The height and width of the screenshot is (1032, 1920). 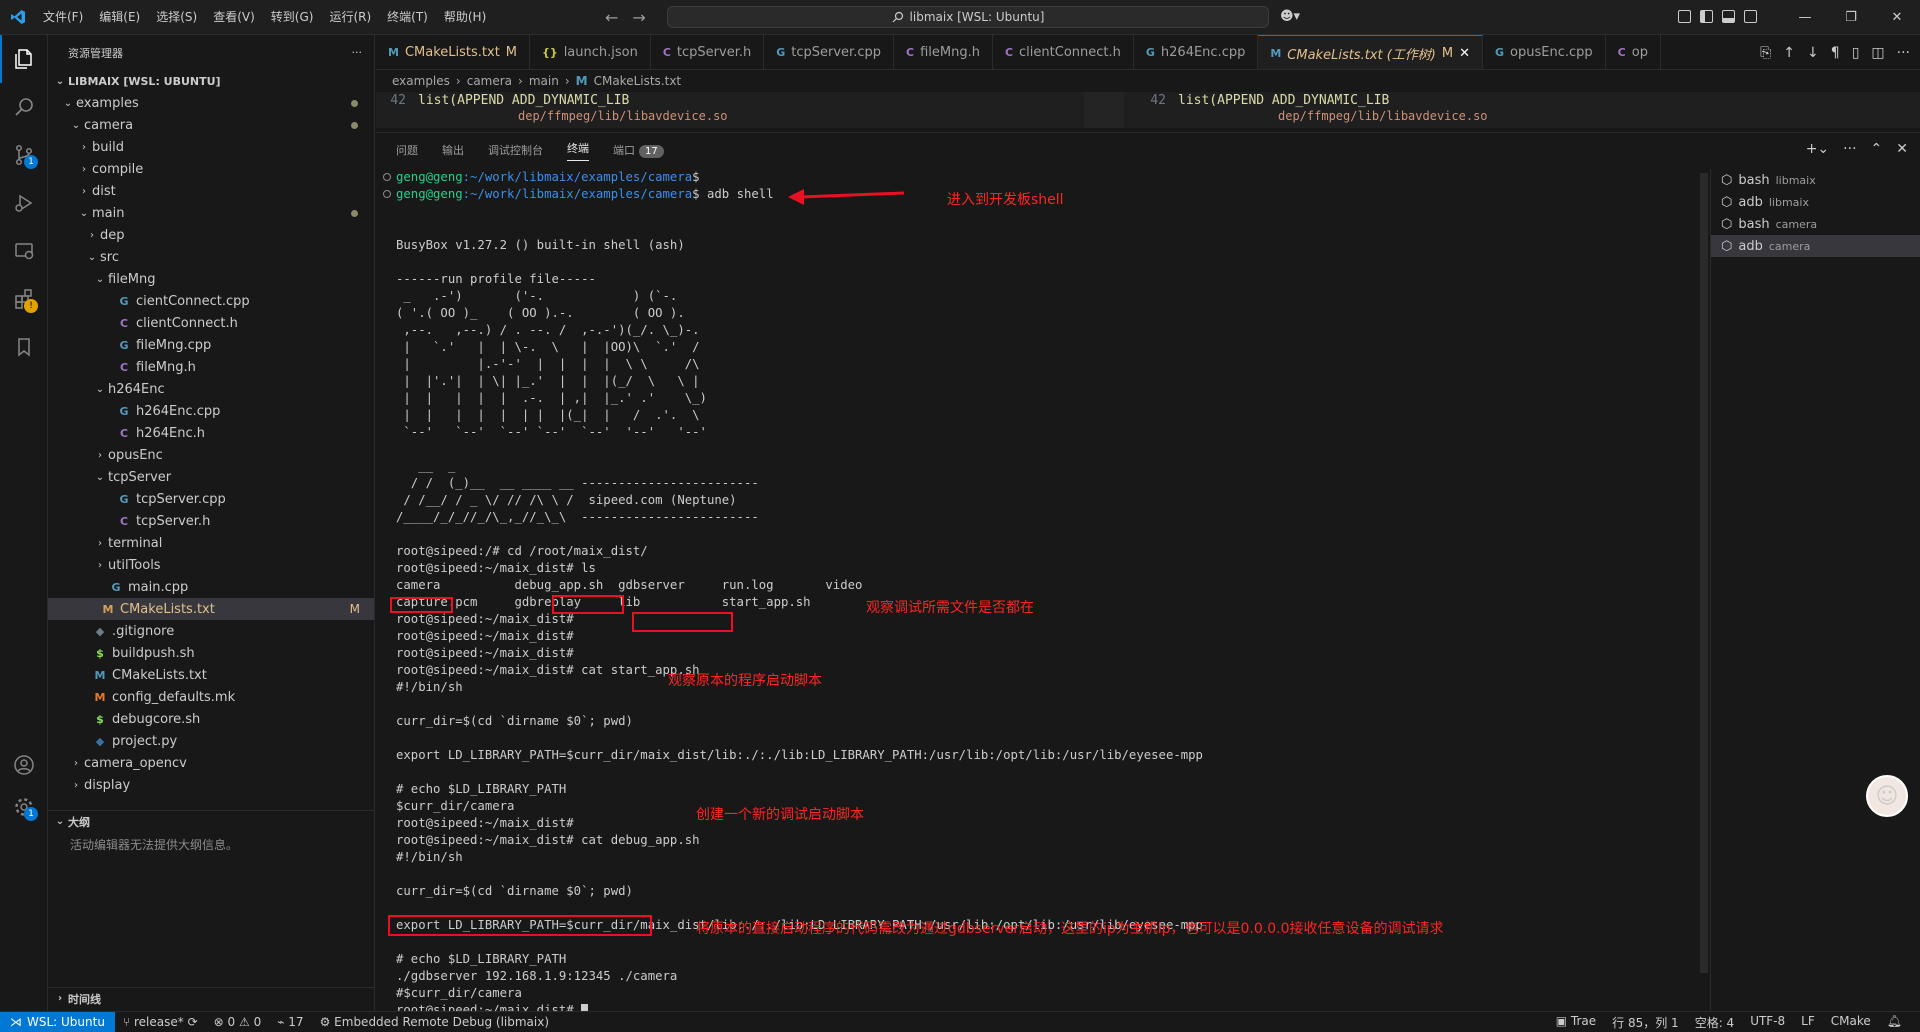 I want to click on editor-tab: CclientConnect.h, so click(x=1063, y=52).